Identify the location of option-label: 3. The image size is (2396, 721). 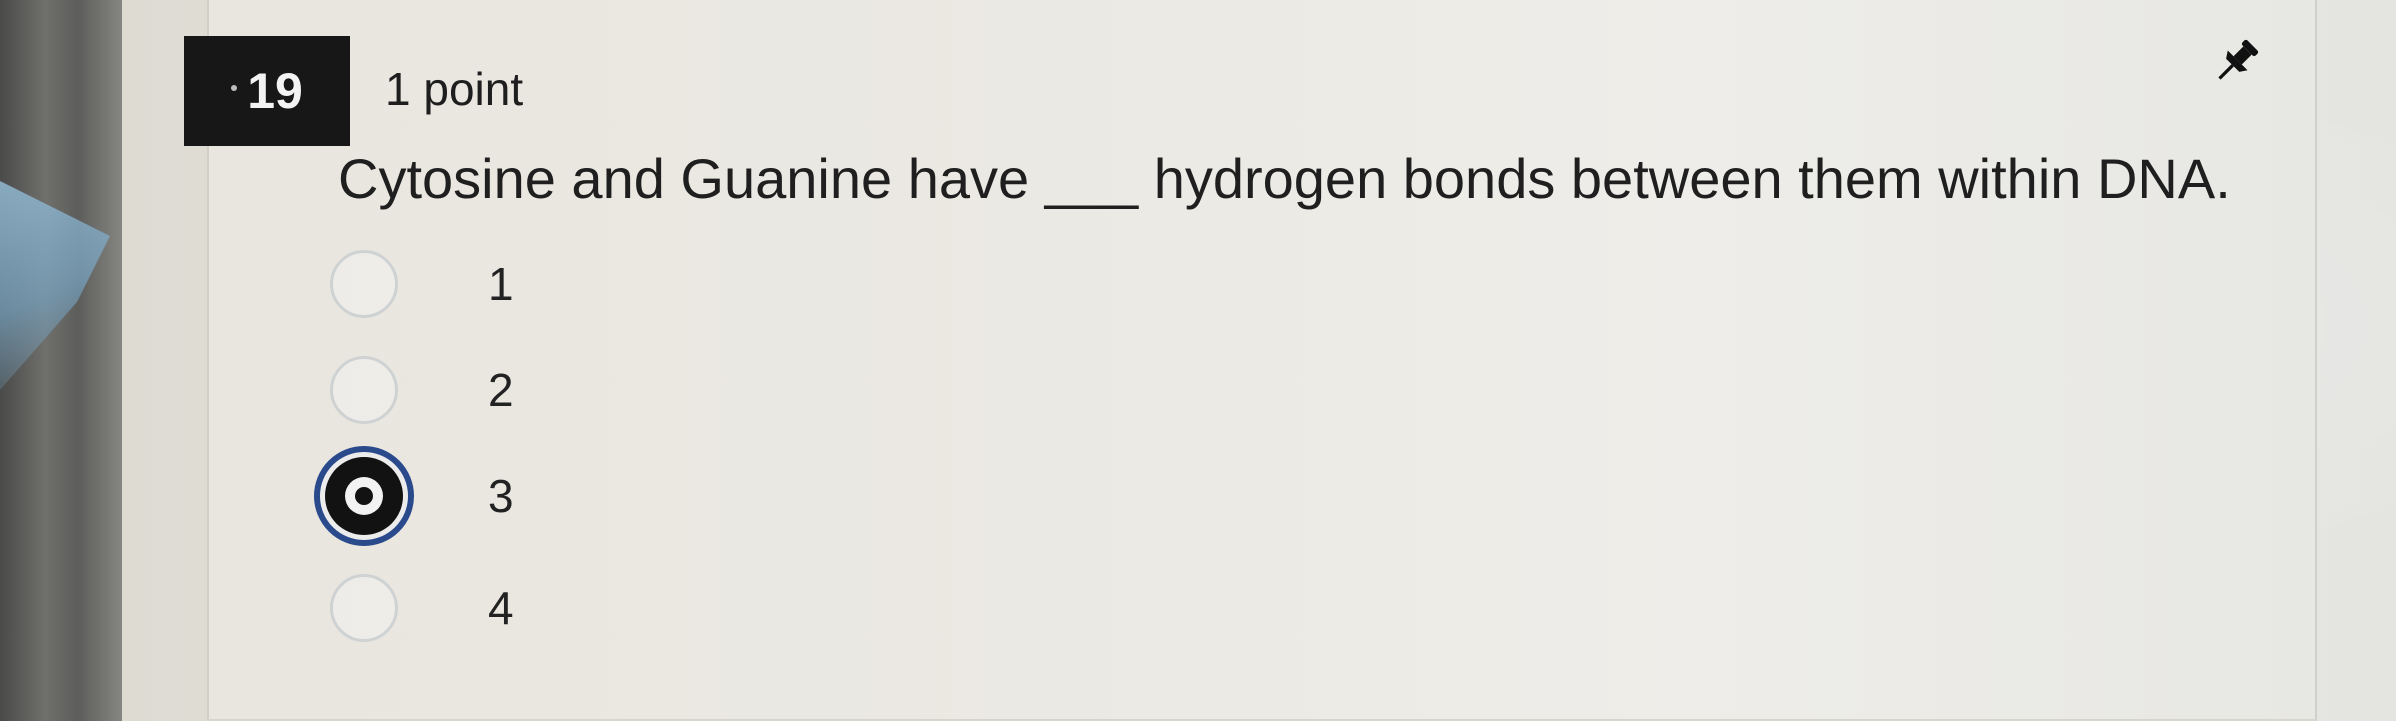
(501, 496).